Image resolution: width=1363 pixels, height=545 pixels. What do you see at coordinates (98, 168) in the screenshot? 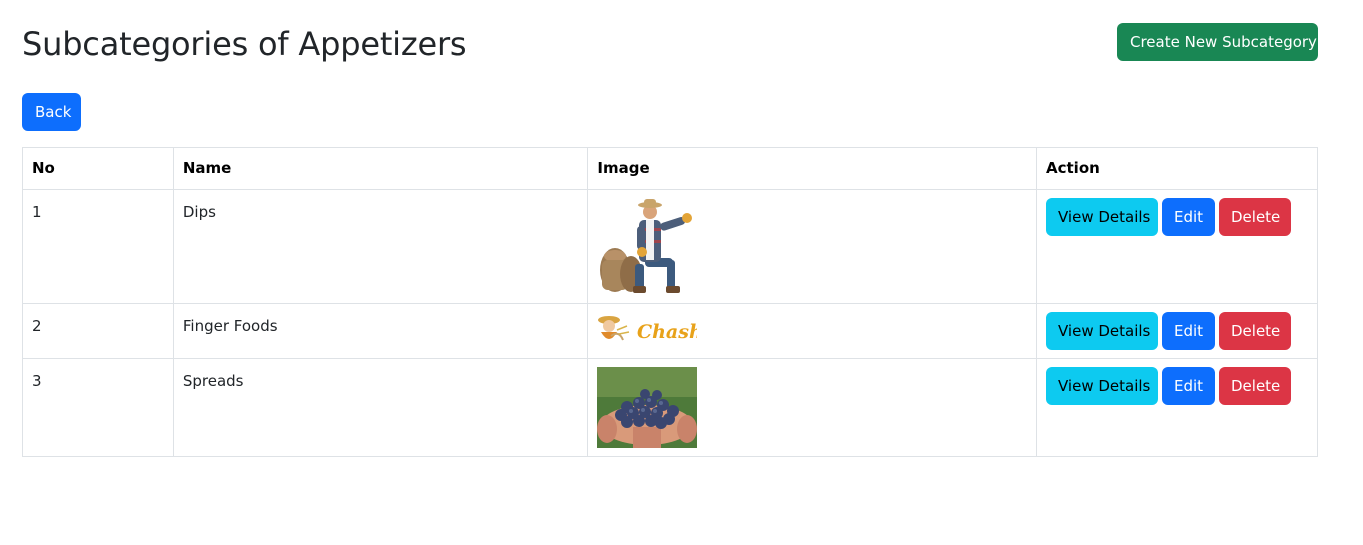
I see `column-header-no: No` at bounding box center [98, 168].